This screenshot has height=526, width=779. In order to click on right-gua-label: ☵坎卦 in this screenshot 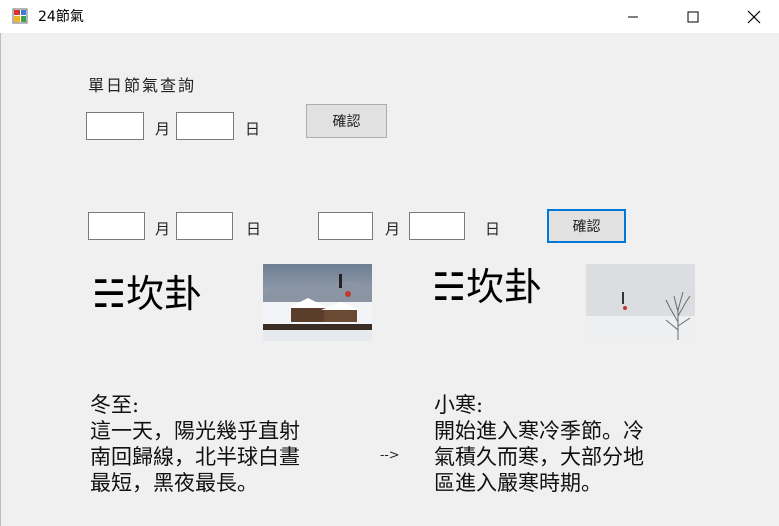, I will do `click(487, 287)`.